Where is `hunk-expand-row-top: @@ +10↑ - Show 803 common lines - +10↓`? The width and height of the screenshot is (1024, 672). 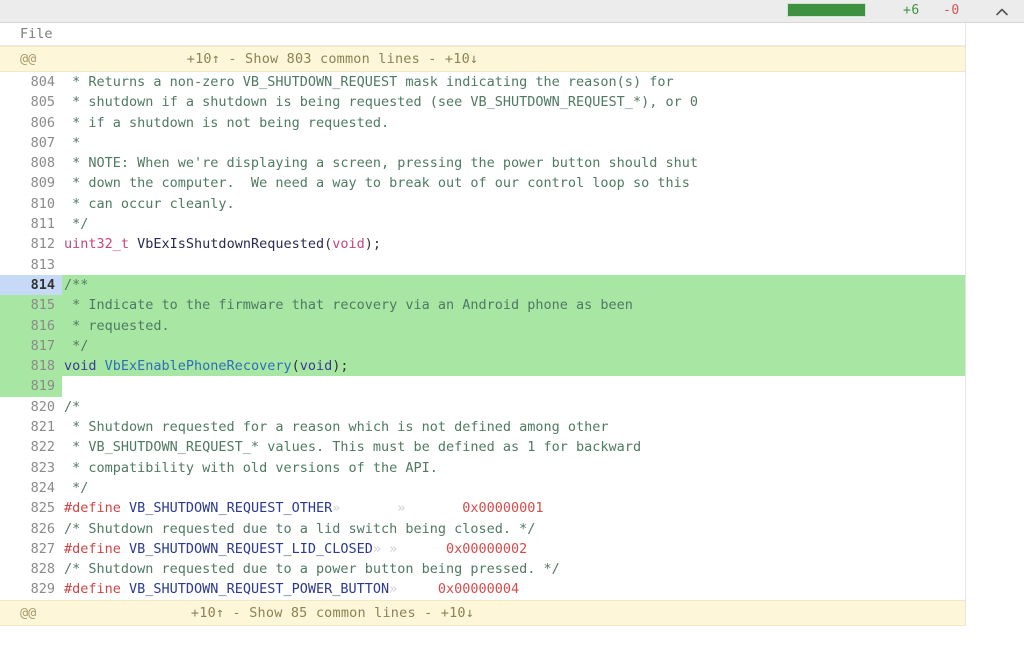
hunk-expand-row-top: @@ +10↑ - Show 803 common lines - +10↓ is located at coordinates (482, 59).